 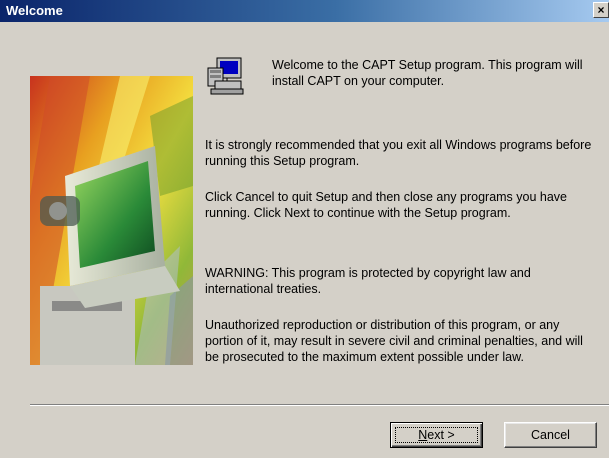 I want to click on cancel-button: Cancel, so click(x=550, y=435).